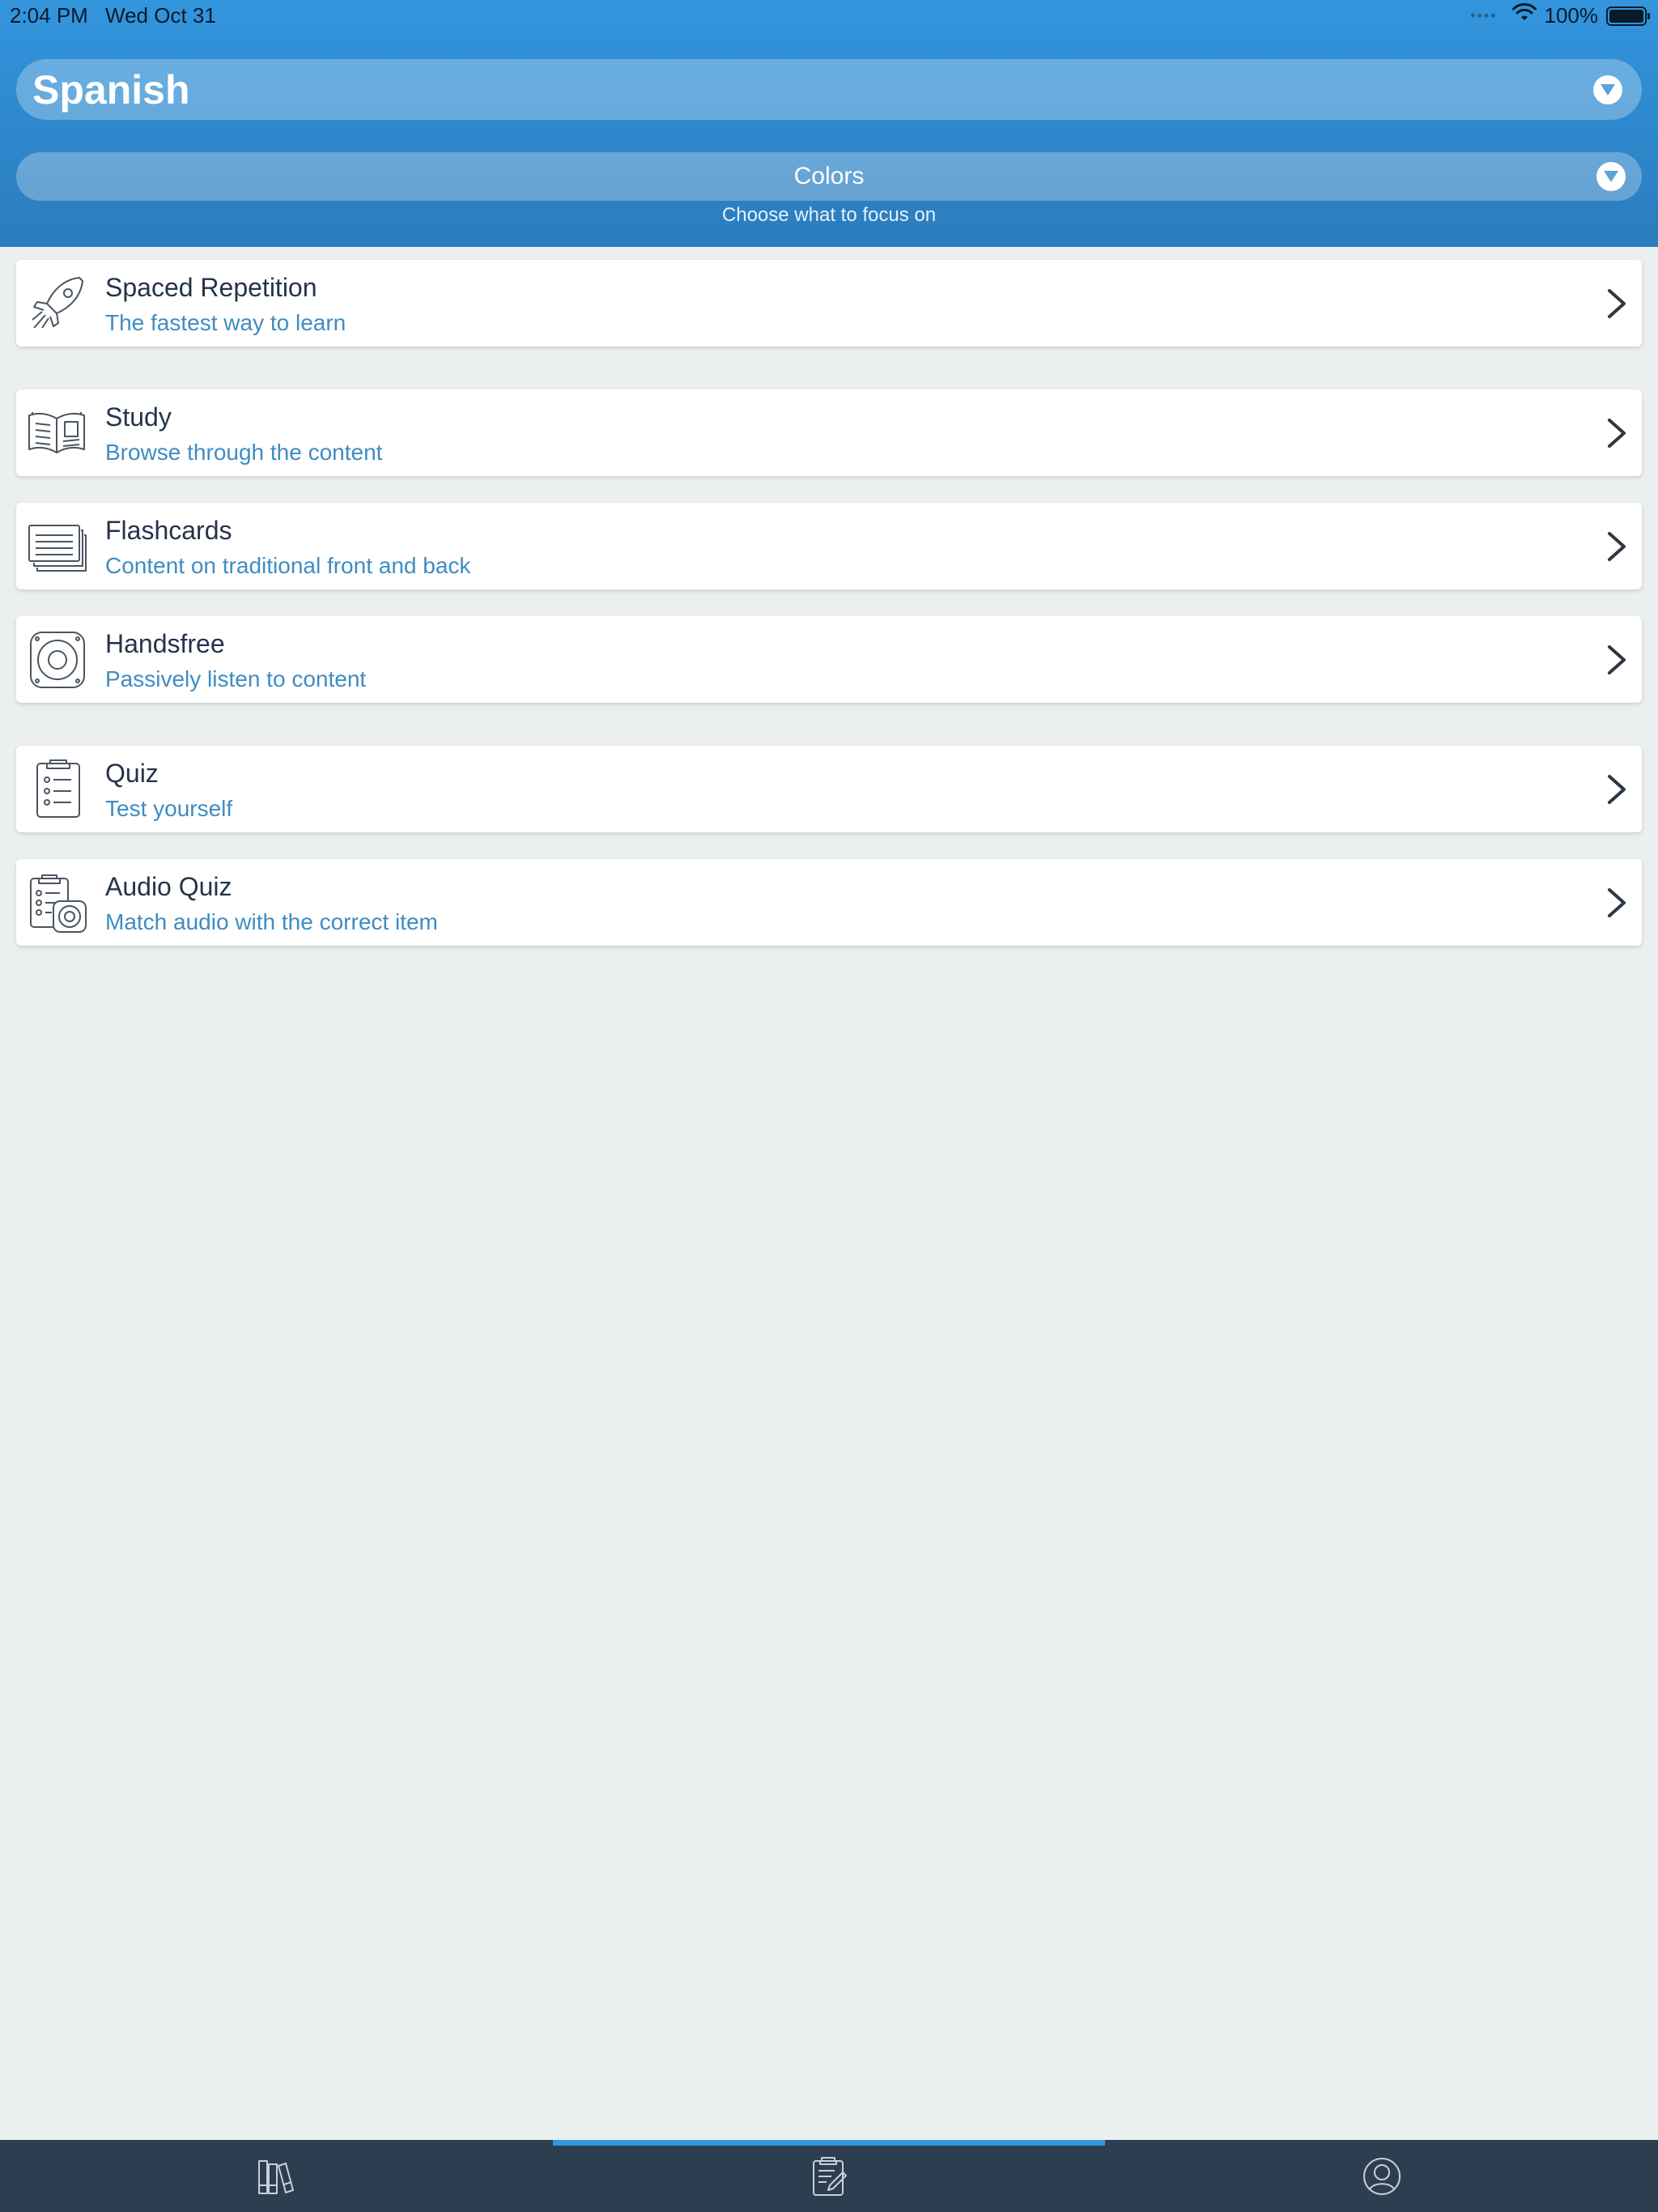 The height and width of the screenshot is (2212, 1658). What do you see at coordinates (829, 16) in the screenshot?
I see `status-bar: 2:04 PM Wed Oct 31 •••• 100%` at bounding box center [829, 16].